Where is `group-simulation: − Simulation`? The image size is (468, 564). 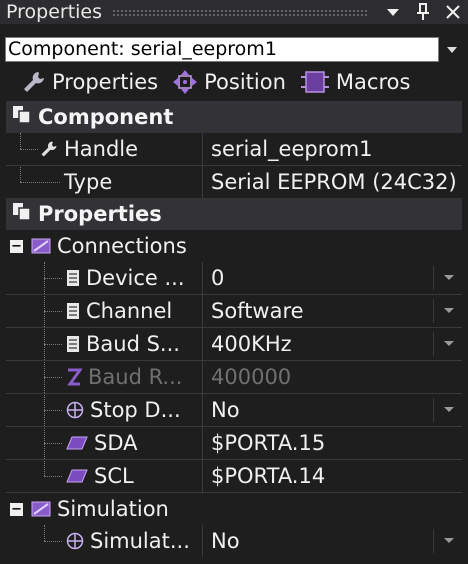 group-simulation: − Simulation is located at coordinates (234, 508).